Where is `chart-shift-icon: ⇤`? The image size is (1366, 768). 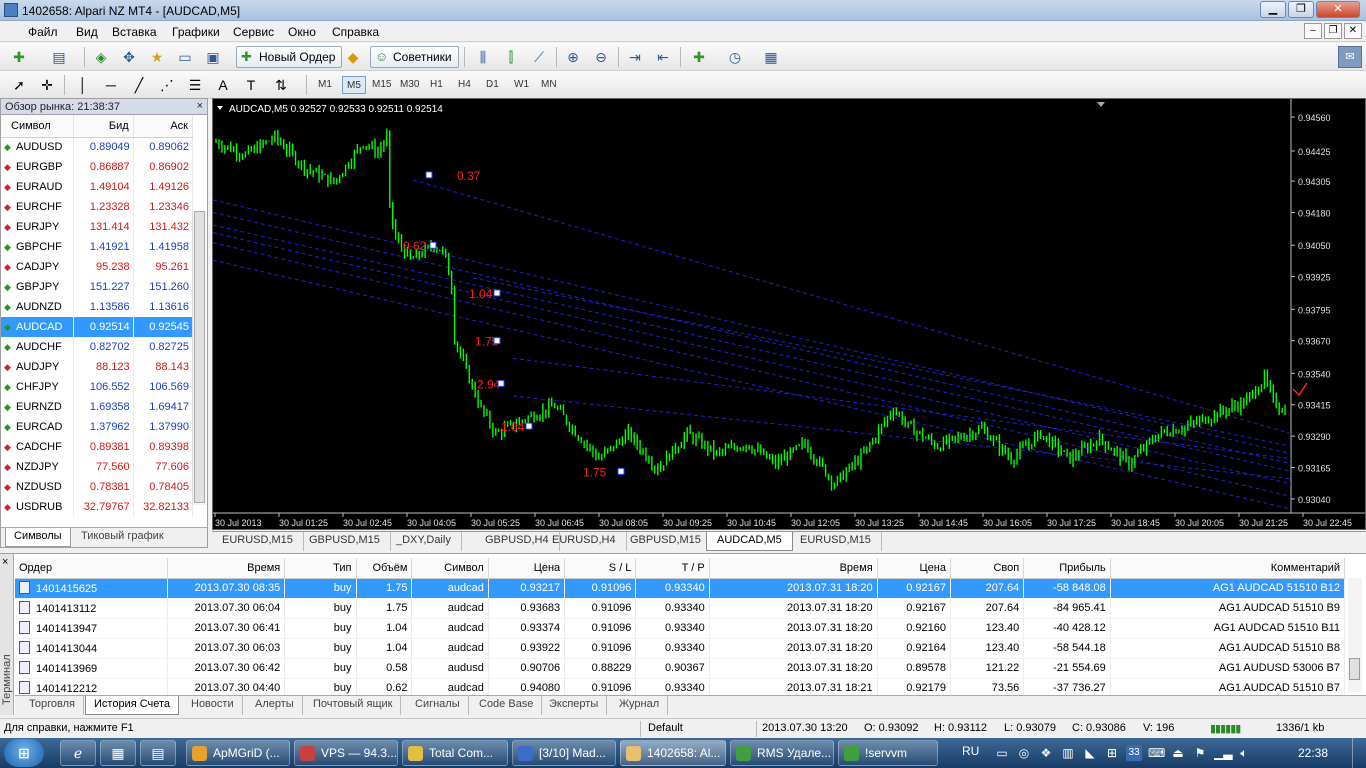
chart-shift-icon: ⇤ is located at coordinates (663, 57).